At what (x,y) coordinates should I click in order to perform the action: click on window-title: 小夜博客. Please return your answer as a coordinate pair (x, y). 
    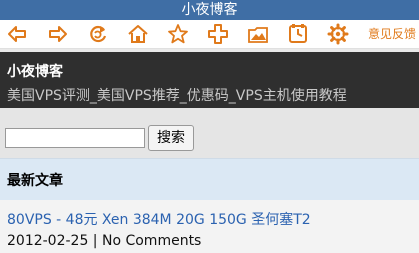
    Looking at the image, I should click on (209, 10).